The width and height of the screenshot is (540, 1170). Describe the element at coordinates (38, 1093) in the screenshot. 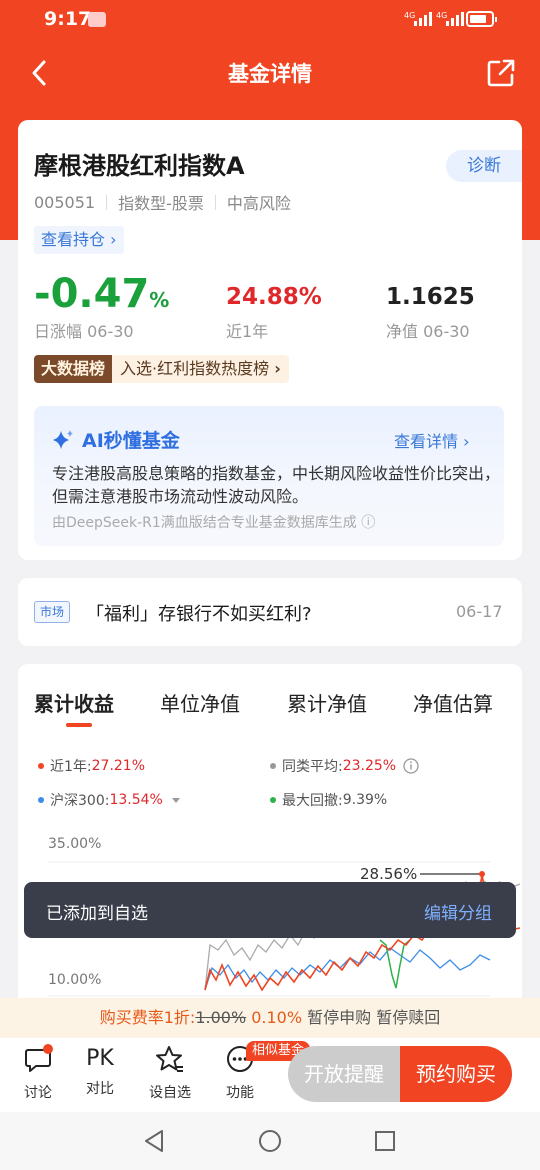

I see `discuss-label: 讨论` at that location.